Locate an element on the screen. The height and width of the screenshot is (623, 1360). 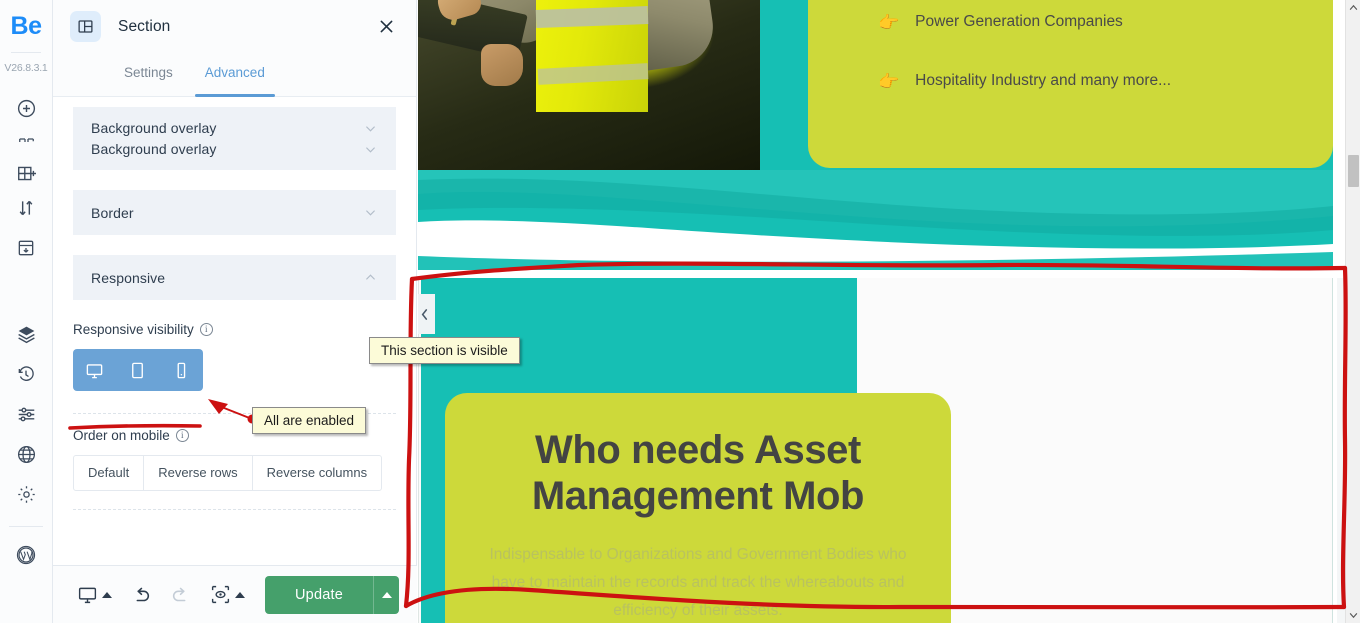
redo-button is located at coordinates (181, 595).